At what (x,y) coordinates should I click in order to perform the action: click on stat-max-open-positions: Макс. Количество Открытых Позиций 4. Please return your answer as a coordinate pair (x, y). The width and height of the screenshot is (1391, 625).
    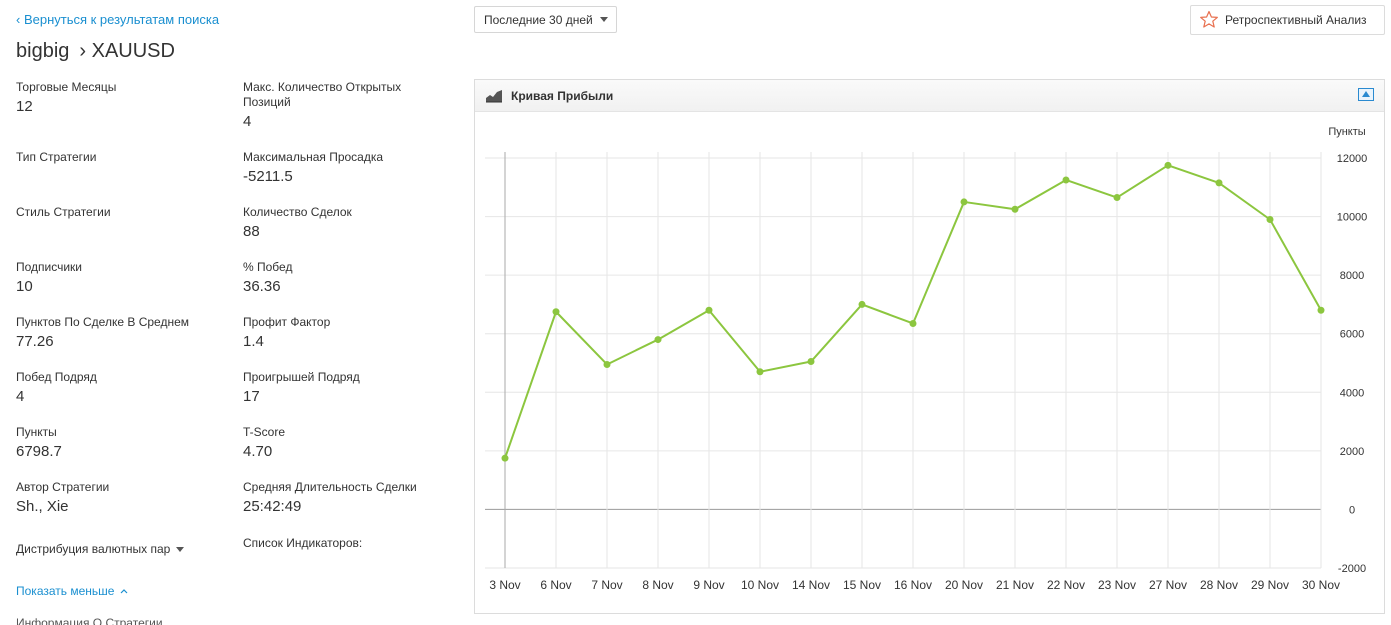
    Looking at the image, I should click on (338, 105).